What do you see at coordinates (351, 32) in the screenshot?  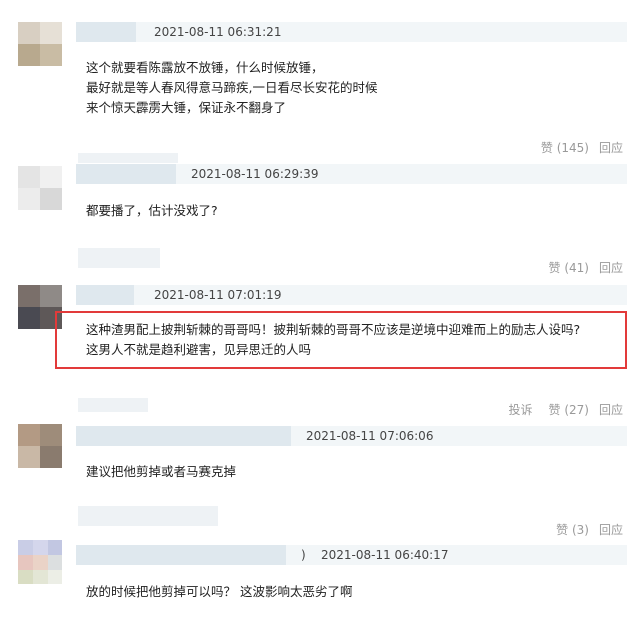 I see `comment-meta-bar: 2021-08-11 06:31:21` at bounding box center [351, 32].